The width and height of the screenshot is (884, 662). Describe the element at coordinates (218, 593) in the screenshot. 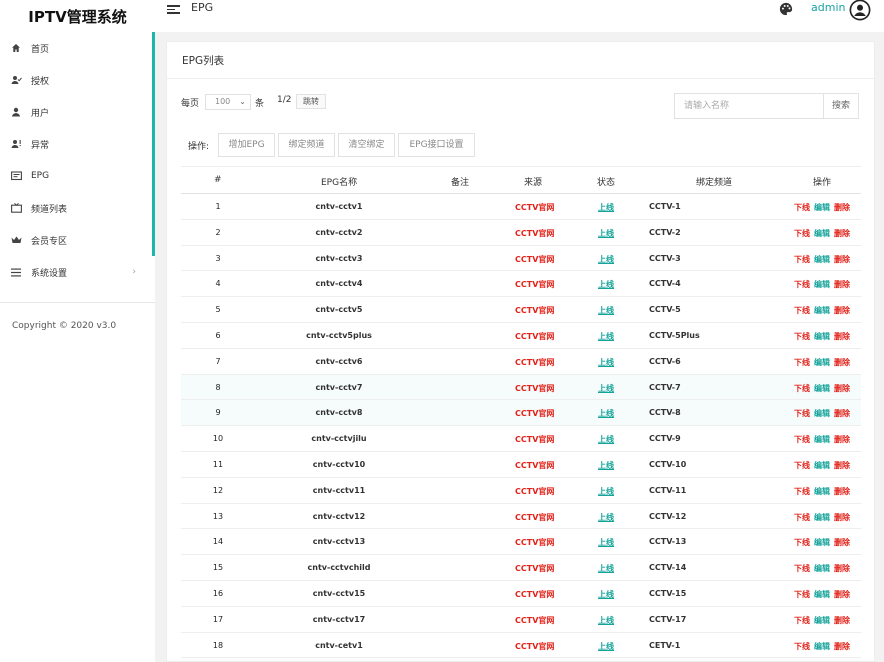

I see `row-number: 16` at that location.